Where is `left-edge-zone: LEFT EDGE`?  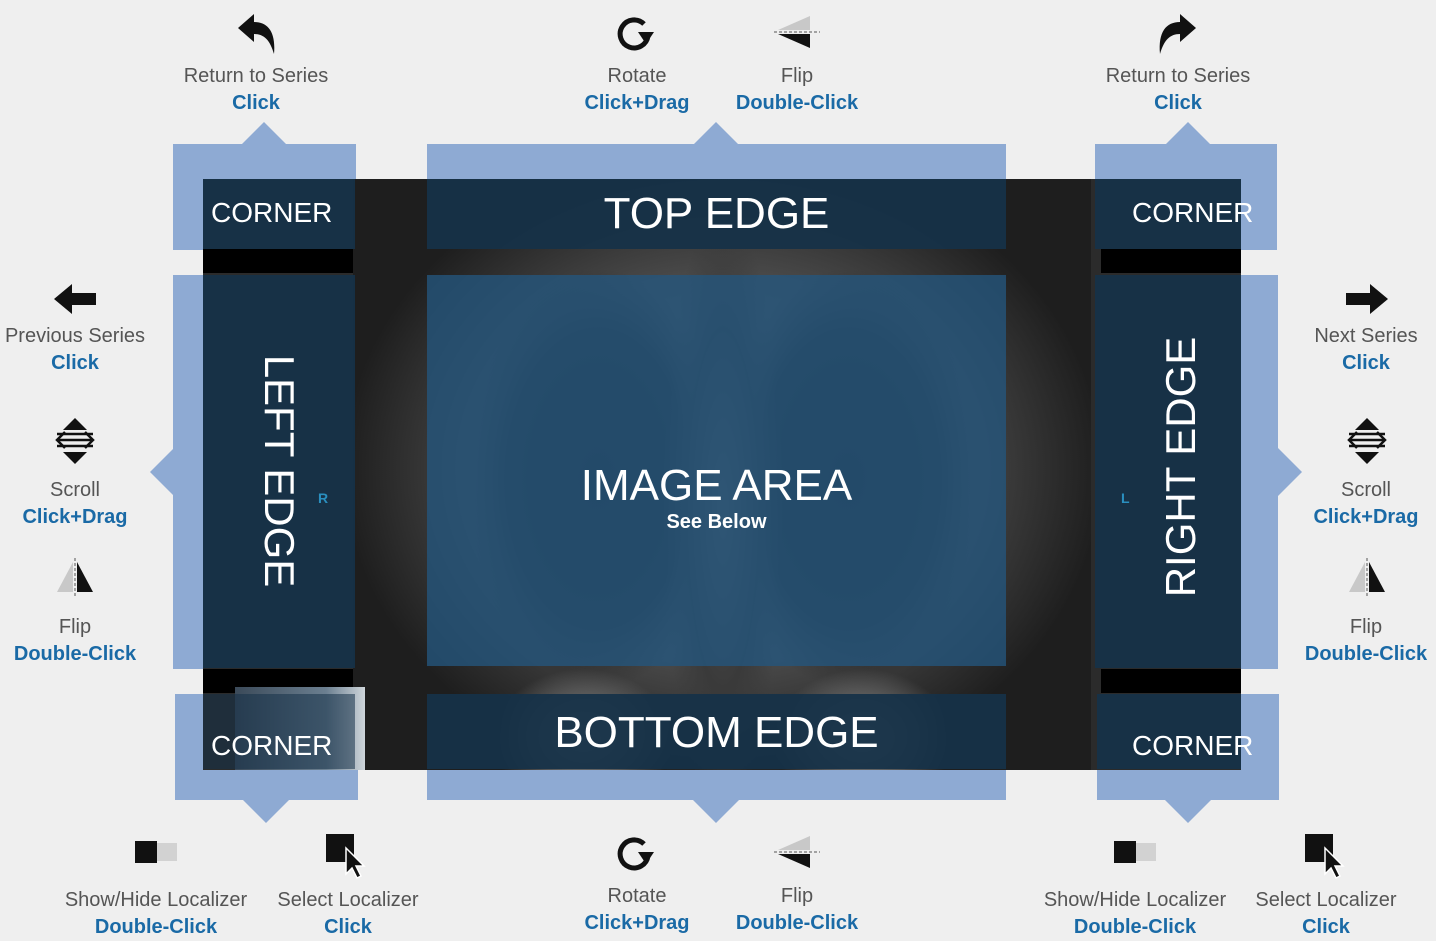 left-edge-zone: LEFT EDGE is located at coordinates (279, 471).